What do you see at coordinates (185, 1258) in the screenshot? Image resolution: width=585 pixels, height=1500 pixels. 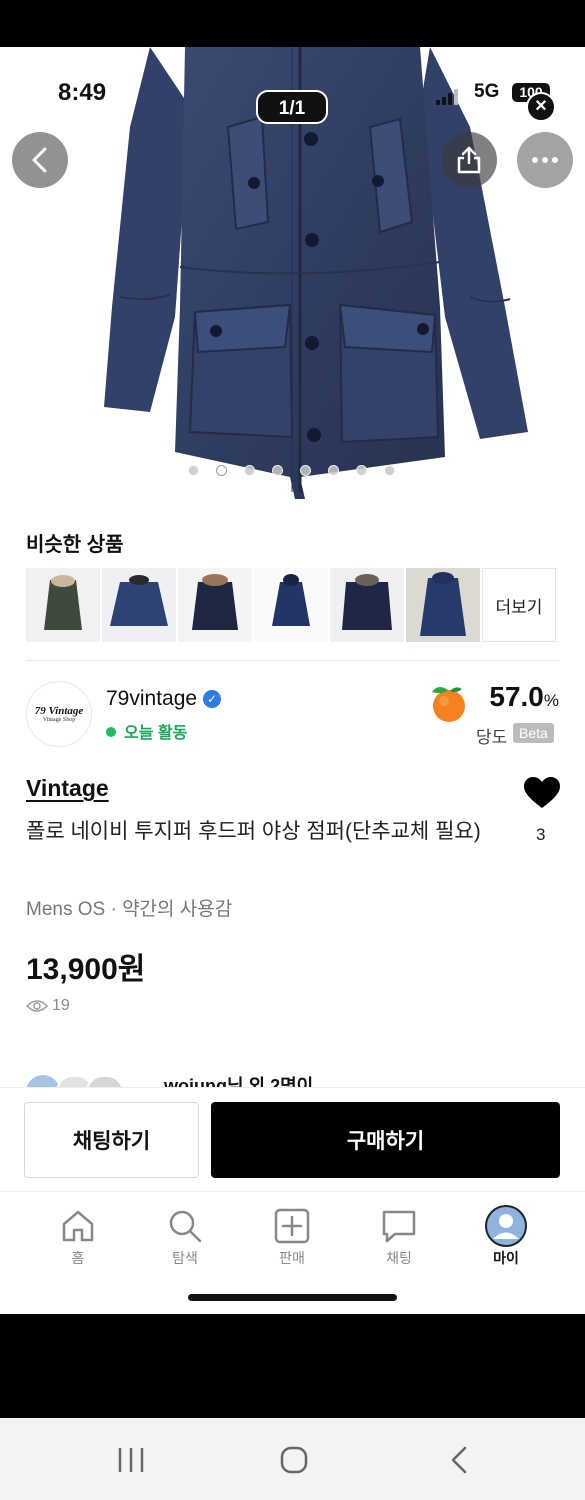 I see `tab-search-label: 탐색` at bounding box center [185, 1258].